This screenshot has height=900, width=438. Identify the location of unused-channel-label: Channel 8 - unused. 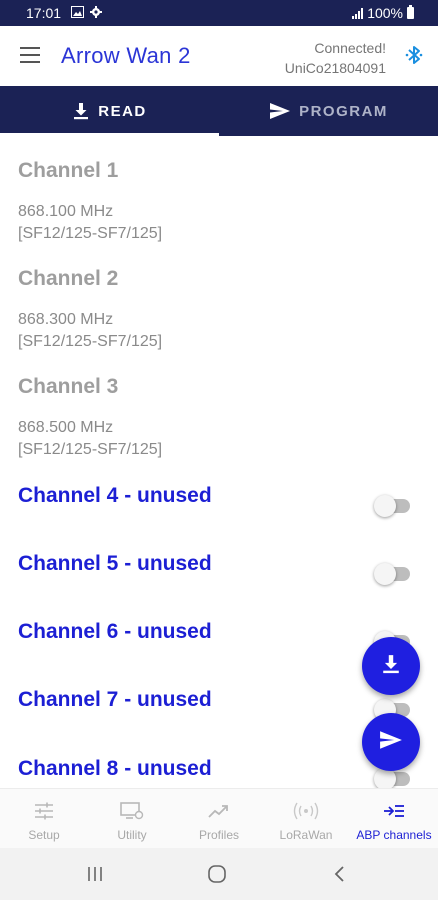
(115, 769).